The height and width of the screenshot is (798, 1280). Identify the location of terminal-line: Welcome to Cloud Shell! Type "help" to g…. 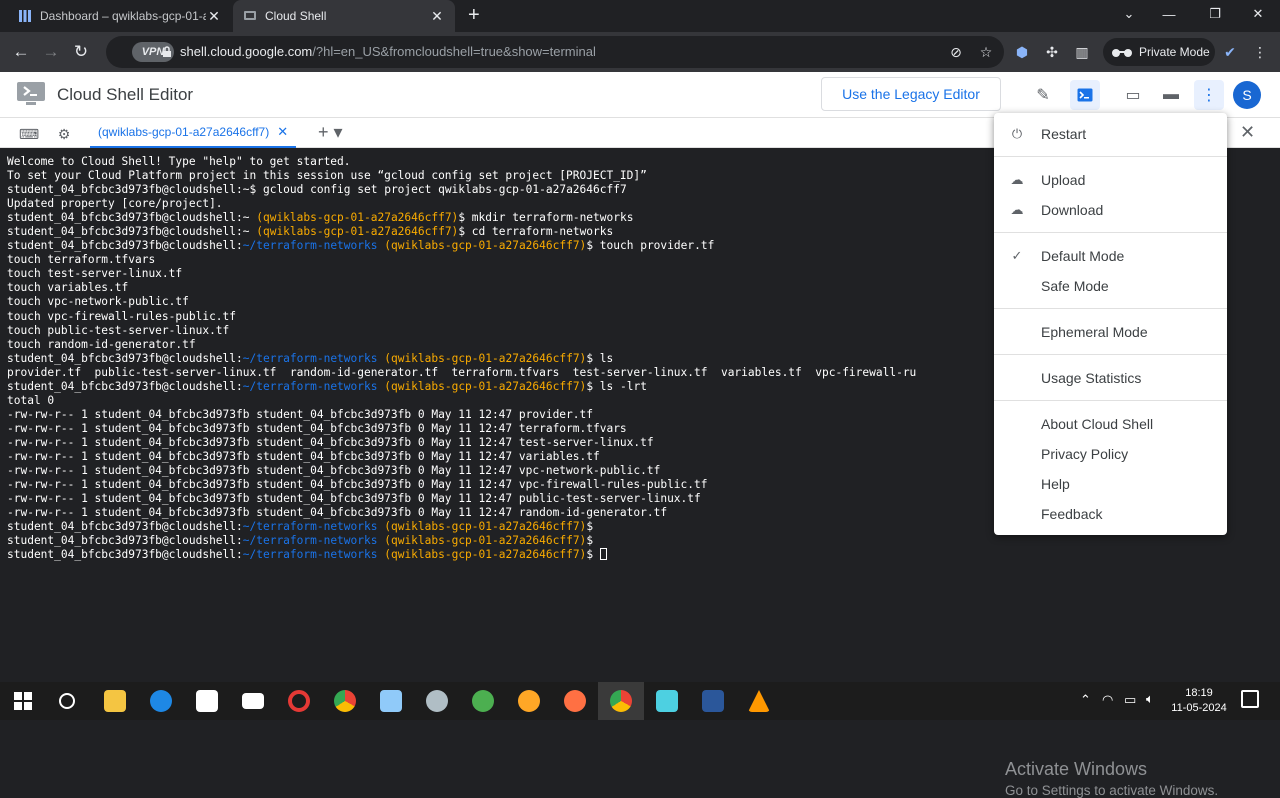
(179, 161).